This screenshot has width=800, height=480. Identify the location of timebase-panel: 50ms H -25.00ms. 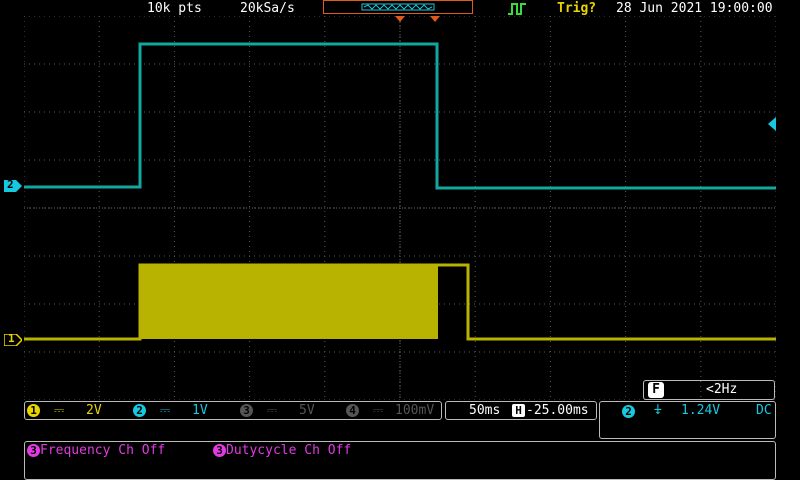
(521, 410).